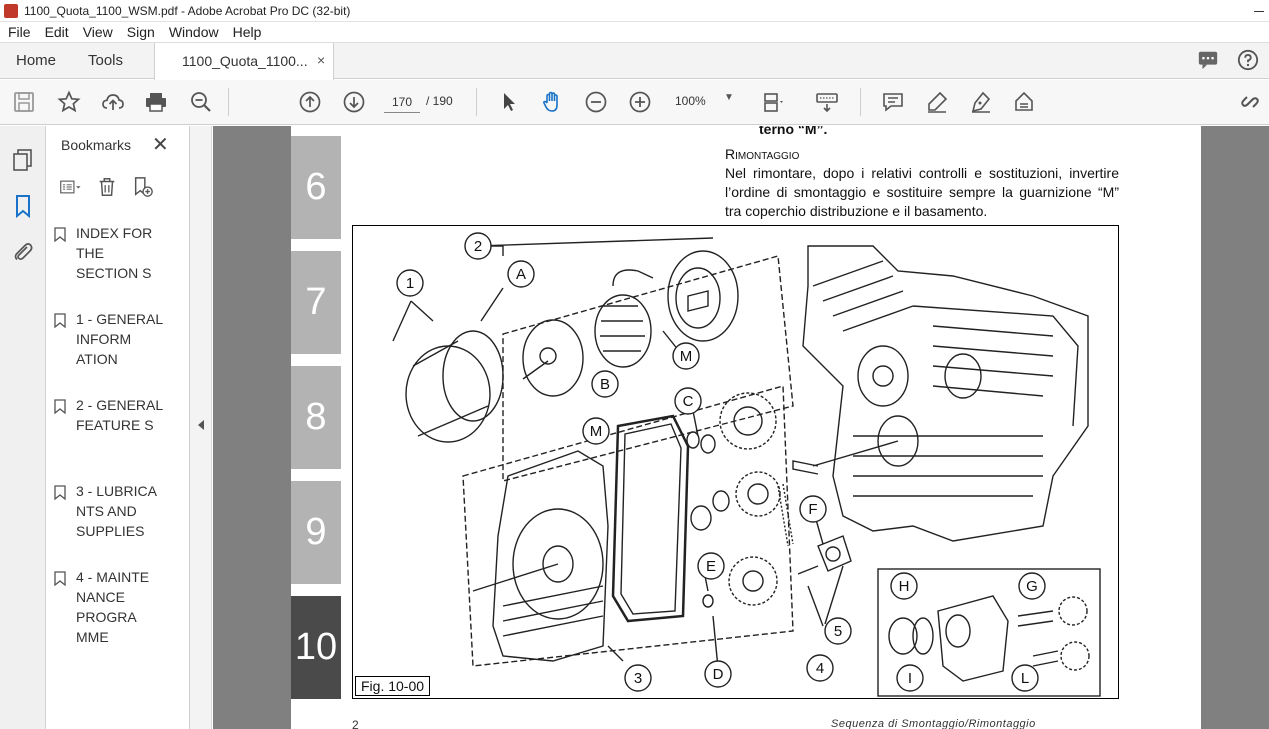 The width and height of the screenshot is (1269, 729). What do you see at coordinates (228, 102) in the screenshot?
I see `toolbar-separator` at bounding box center [228, 102].